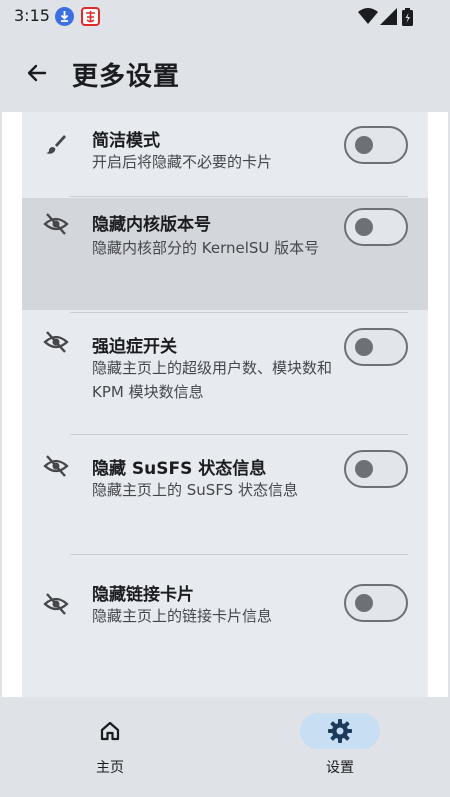  Describe the element at coordinates (407, 17) in the screenshot. I see `battery-icon` at that location.